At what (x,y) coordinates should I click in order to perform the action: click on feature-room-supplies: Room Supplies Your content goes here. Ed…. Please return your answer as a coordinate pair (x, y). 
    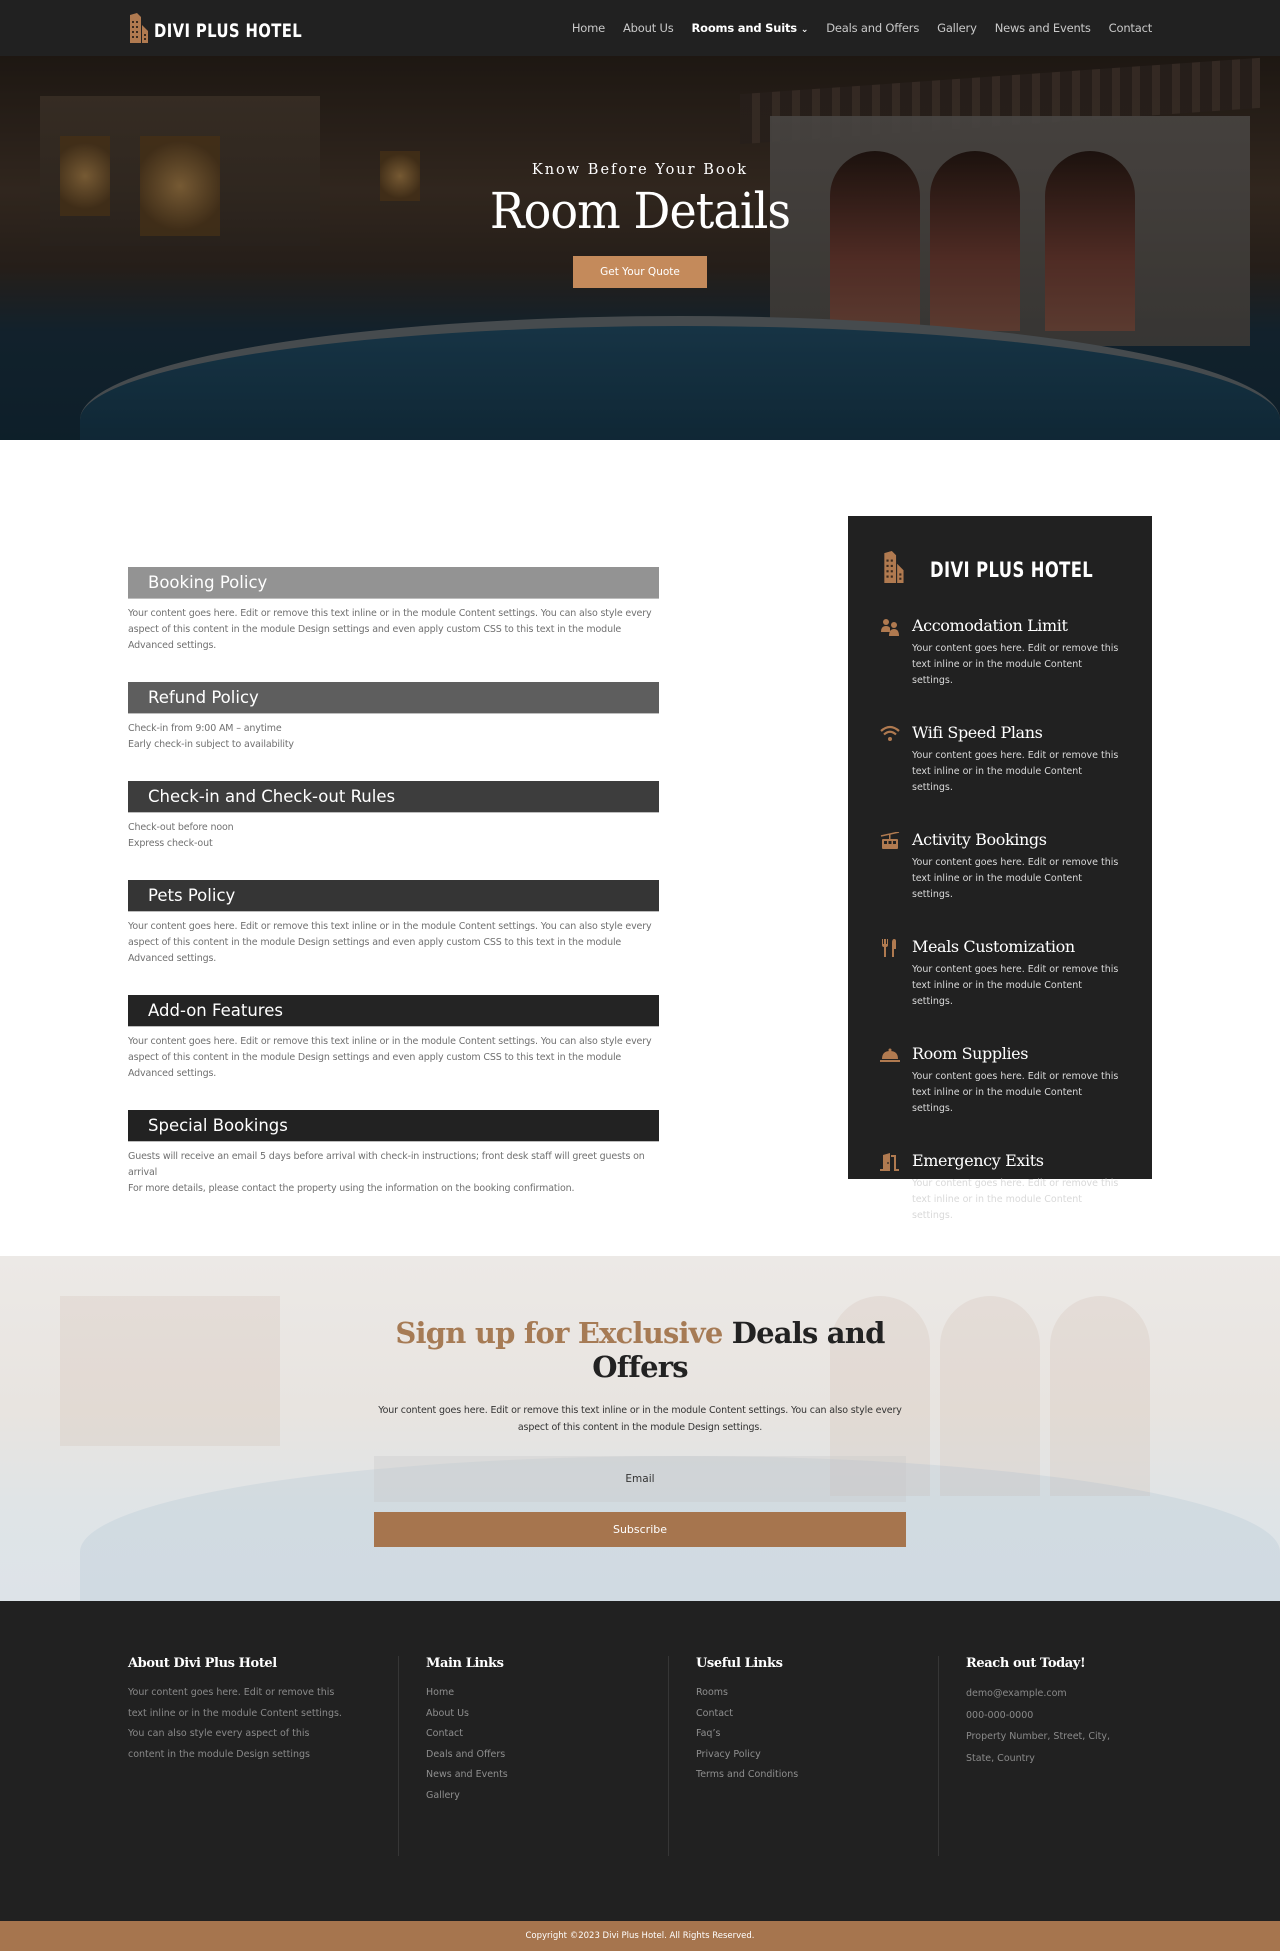
    Looking at the image, I should click on (1000, 1080).